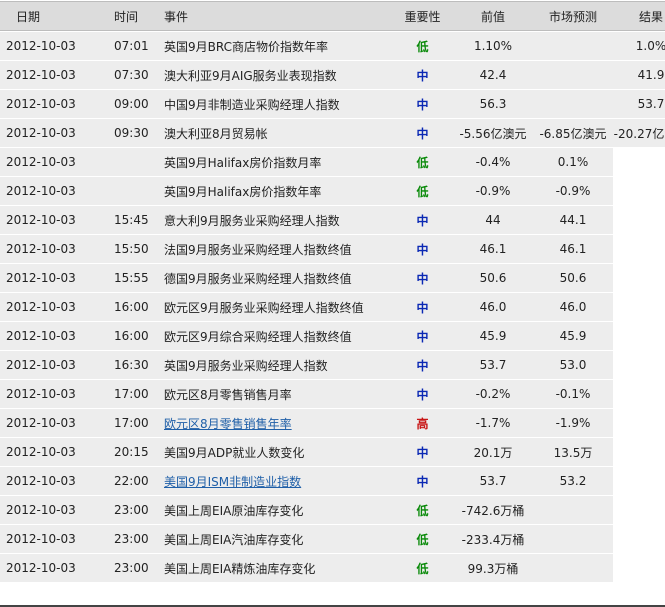 This screenshot has height=607, width=665. What do you see at coordinates (246, 46) in the screenshot?
I see `event-label: 英国9月BRC商店物价指数年率` at bounding box center [246, 46].